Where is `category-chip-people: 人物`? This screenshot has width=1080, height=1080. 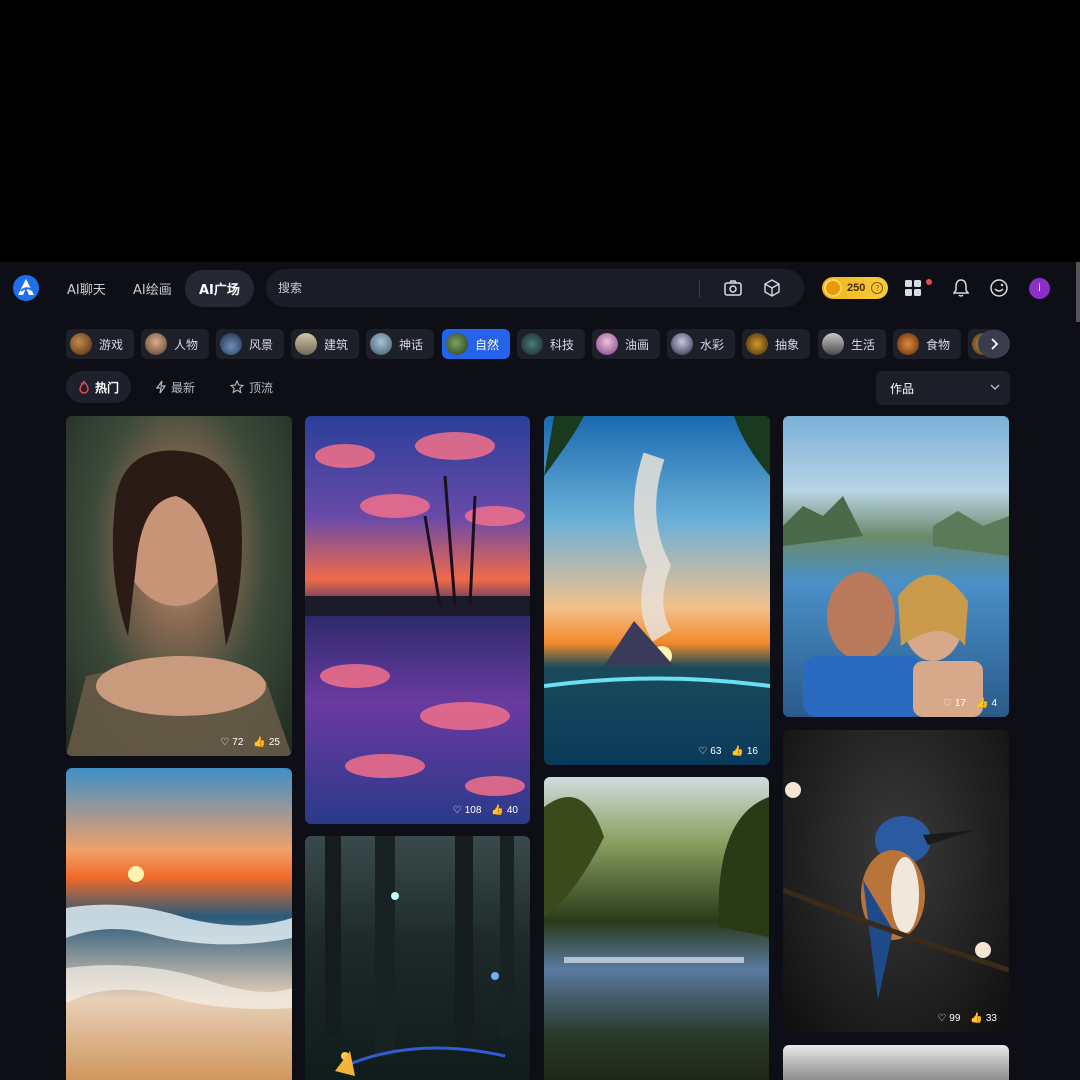 category-chip-people: 人物 is located at coordinates (175, 344).